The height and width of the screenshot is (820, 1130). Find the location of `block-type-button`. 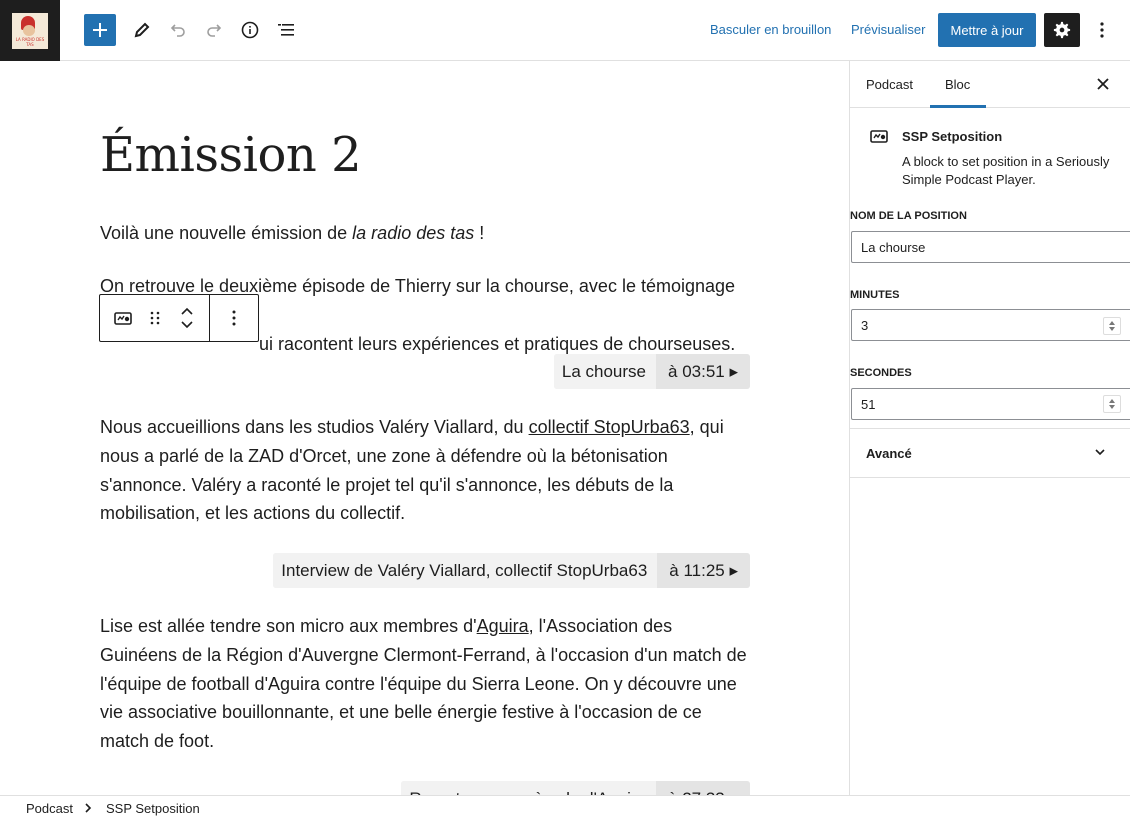

block-type-button is located at coordinates (123, 318).